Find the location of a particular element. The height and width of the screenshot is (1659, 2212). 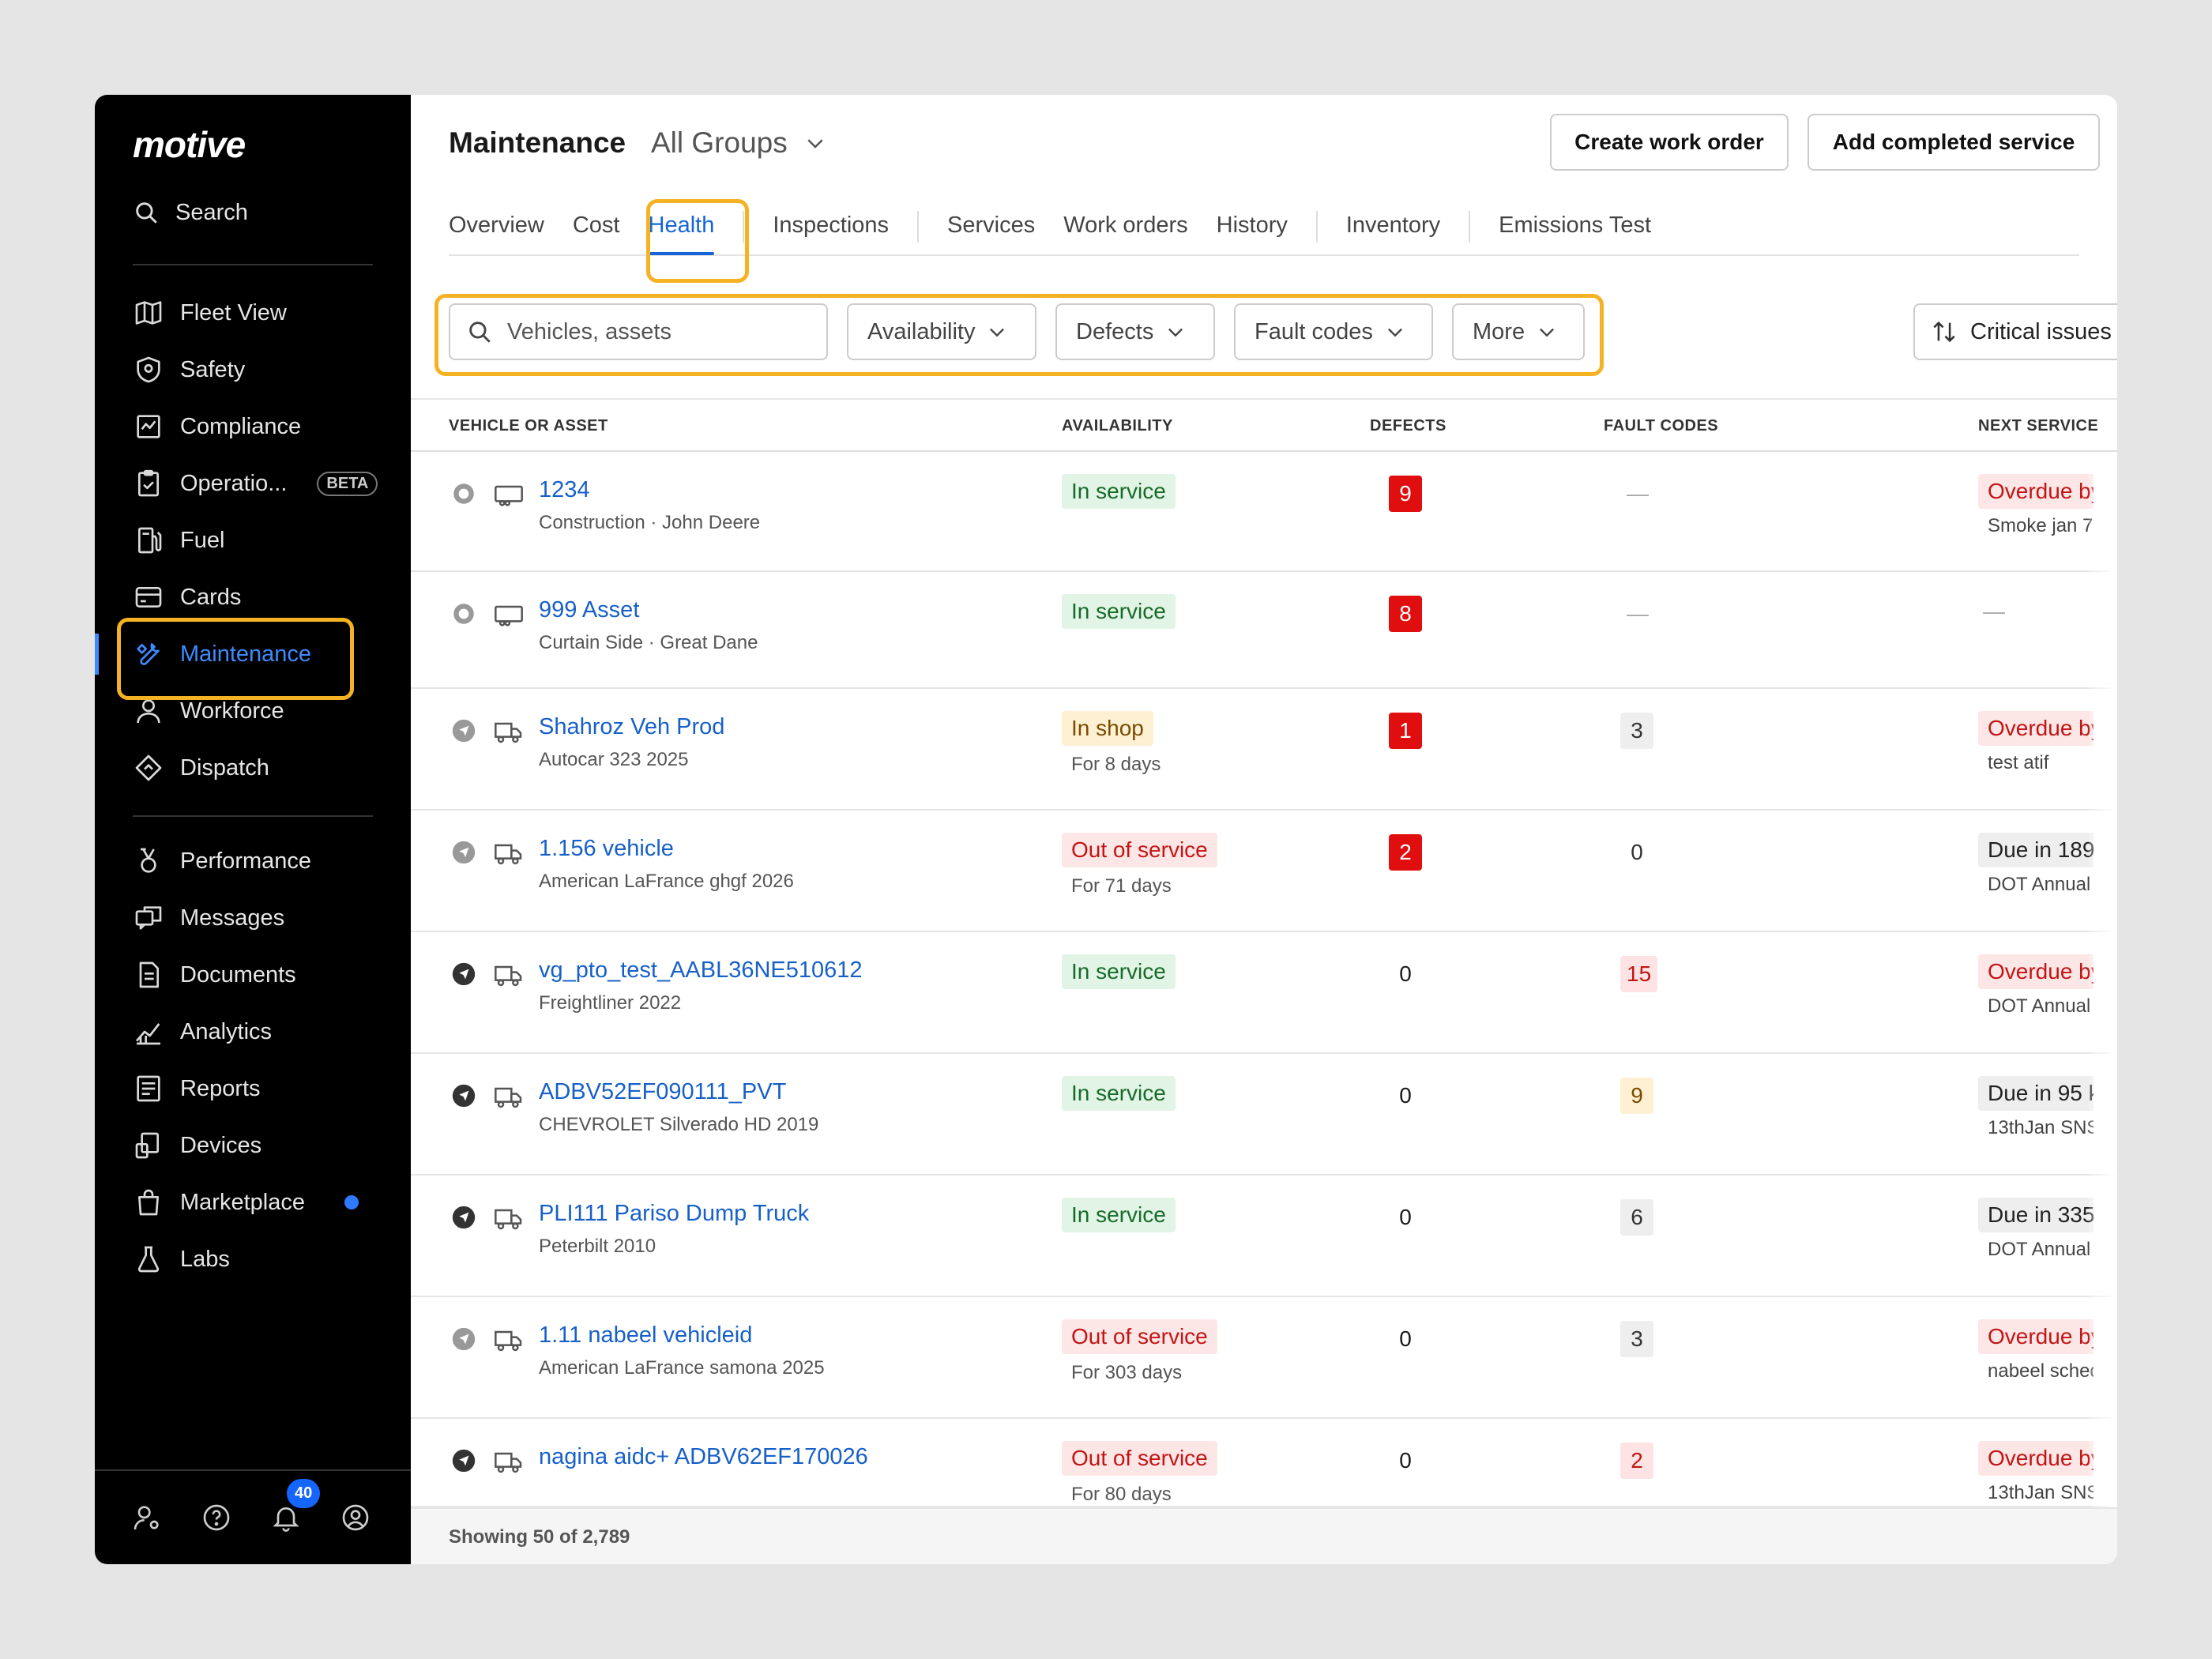

sidebar-item-devices: Devices is located at coordinates (253, 1145).